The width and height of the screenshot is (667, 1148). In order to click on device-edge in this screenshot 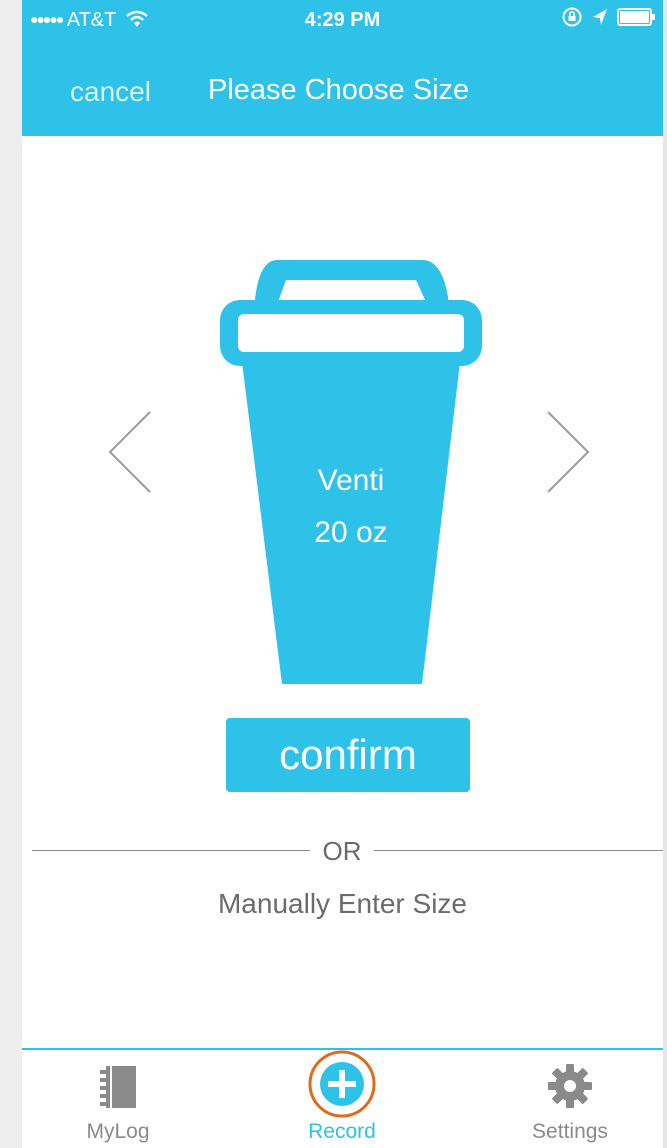, I will do `click(11, 574)`.